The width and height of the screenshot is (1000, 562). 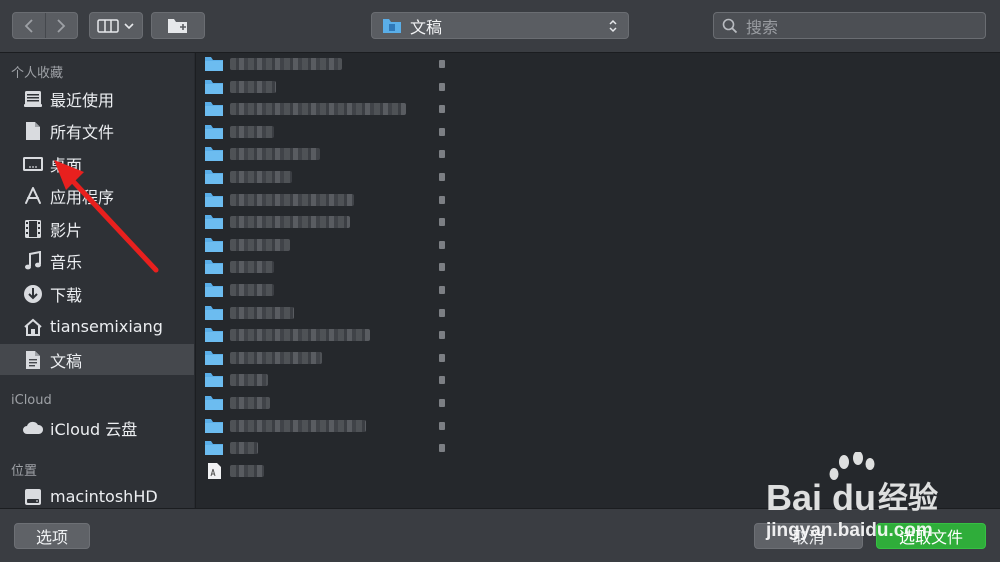 What do you see at coordinates (426, 27) in the screenshot?
I see `path-popup-label: 文稿` at bounding box center [426, 27].